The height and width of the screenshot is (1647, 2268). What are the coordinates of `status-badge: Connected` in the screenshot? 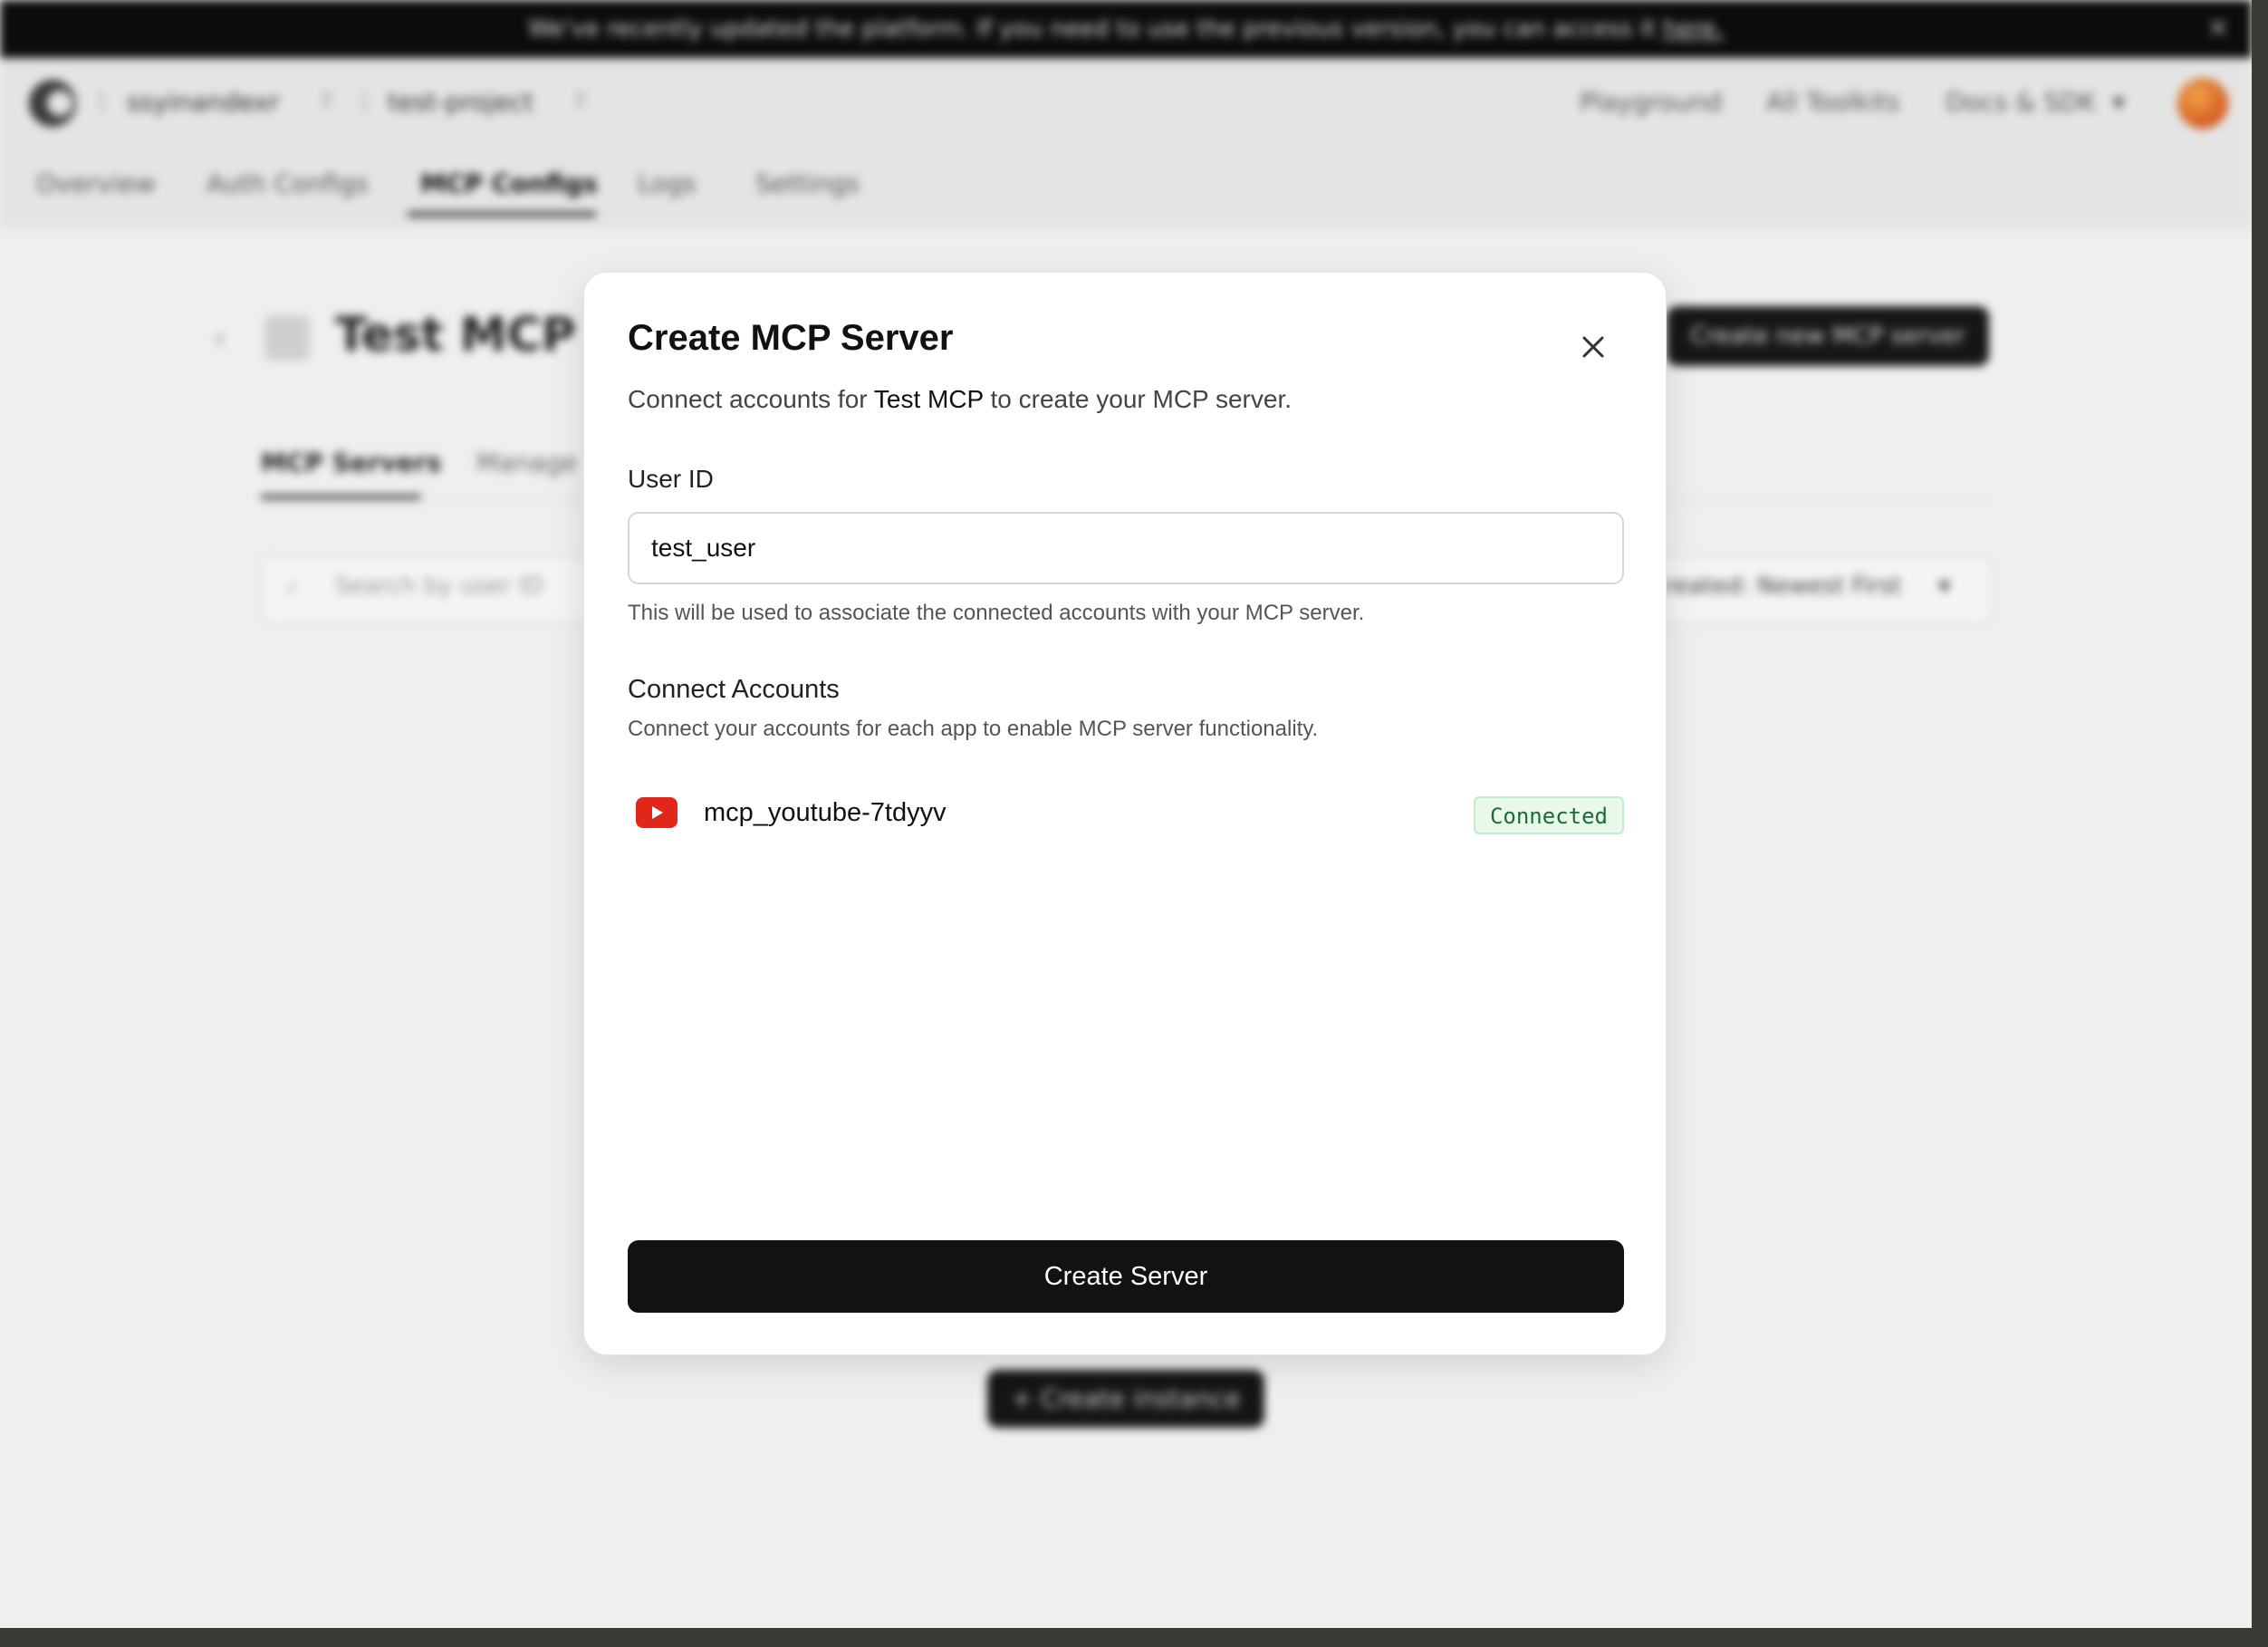 It's located at (1548, 815).